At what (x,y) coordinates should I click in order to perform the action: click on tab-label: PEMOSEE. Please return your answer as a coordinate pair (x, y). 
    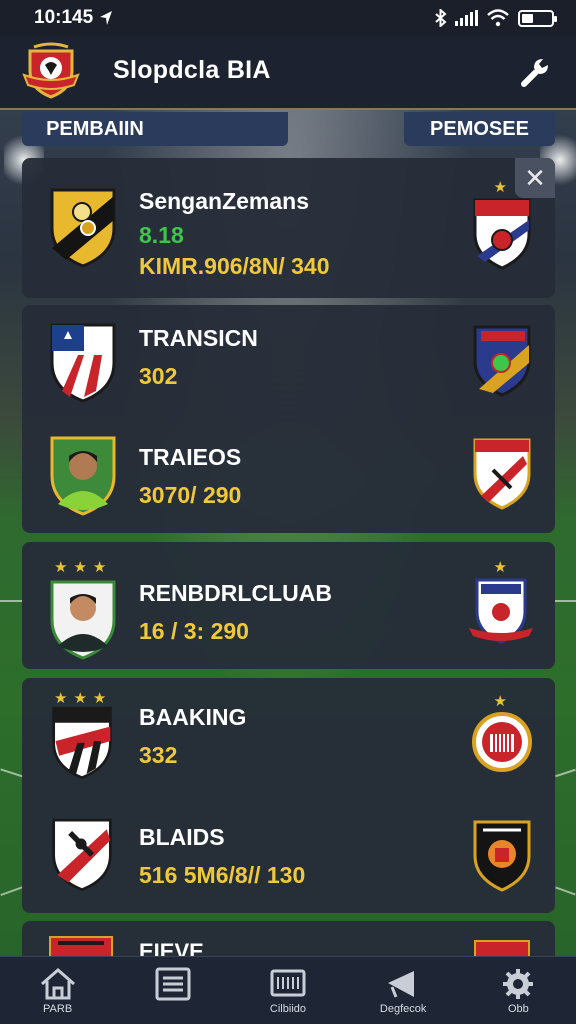
    Looking at the image, I should click on (479, 128).